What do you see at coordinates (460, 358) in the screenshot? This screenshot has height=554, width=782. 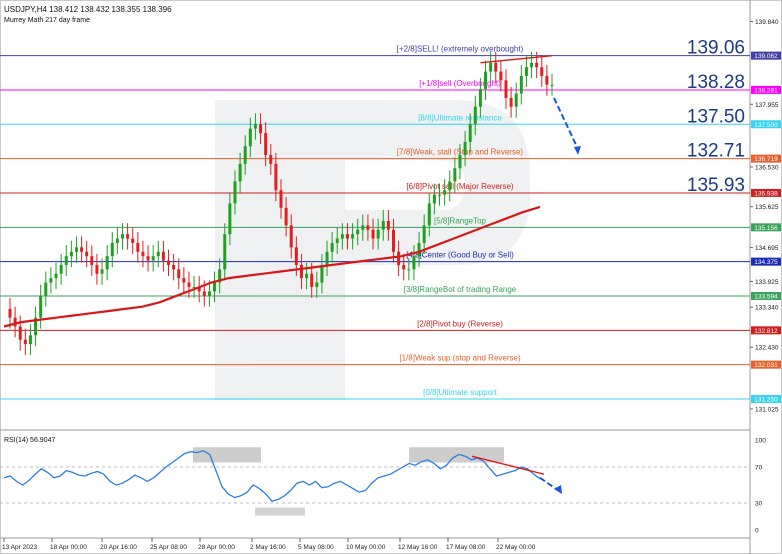 I see `murrey-label: [1/8]Weak sup (stop and Reverse)` at bounding box center [460, 358].